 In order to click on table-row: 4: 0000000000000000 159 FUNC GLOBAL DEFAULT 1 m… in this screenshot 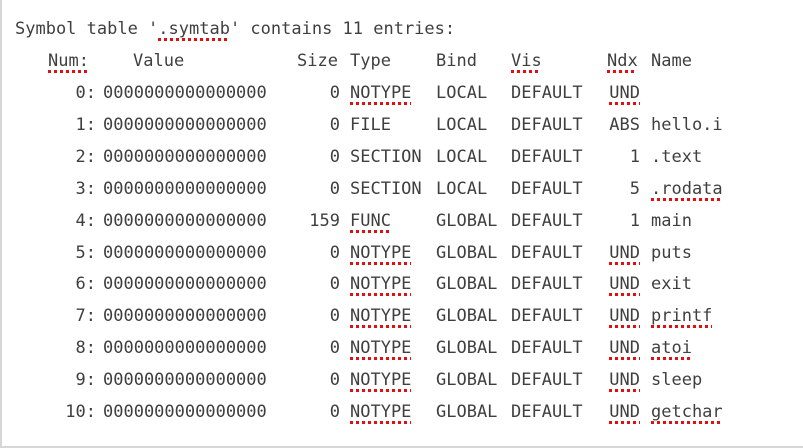, I will do `click(402, 222)`.